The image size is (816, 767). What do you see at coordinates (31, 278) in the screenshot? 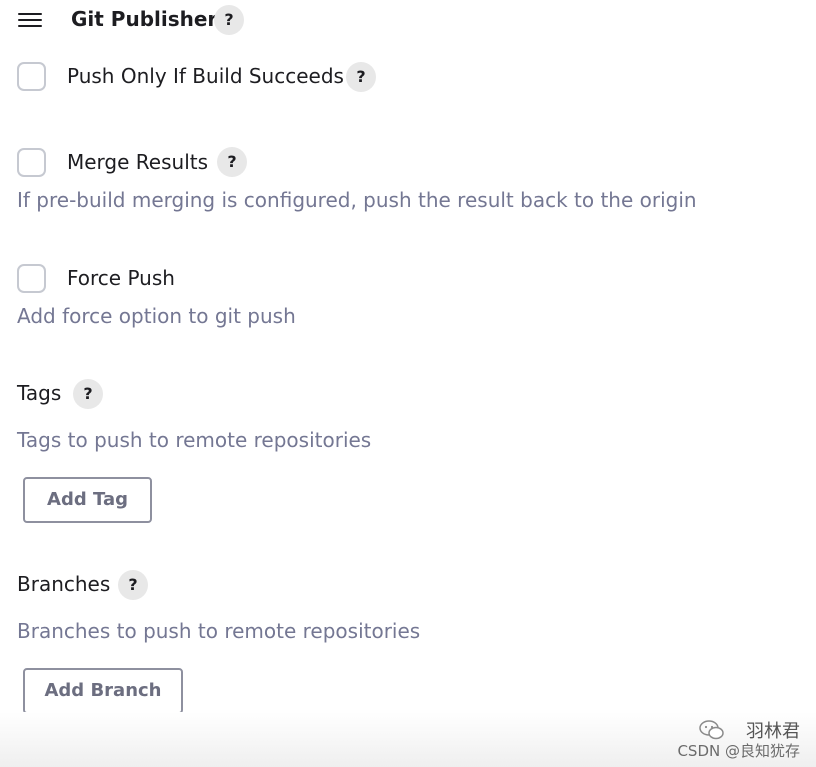
I see `force-push-checkbox` at bounding box center [31, 278].